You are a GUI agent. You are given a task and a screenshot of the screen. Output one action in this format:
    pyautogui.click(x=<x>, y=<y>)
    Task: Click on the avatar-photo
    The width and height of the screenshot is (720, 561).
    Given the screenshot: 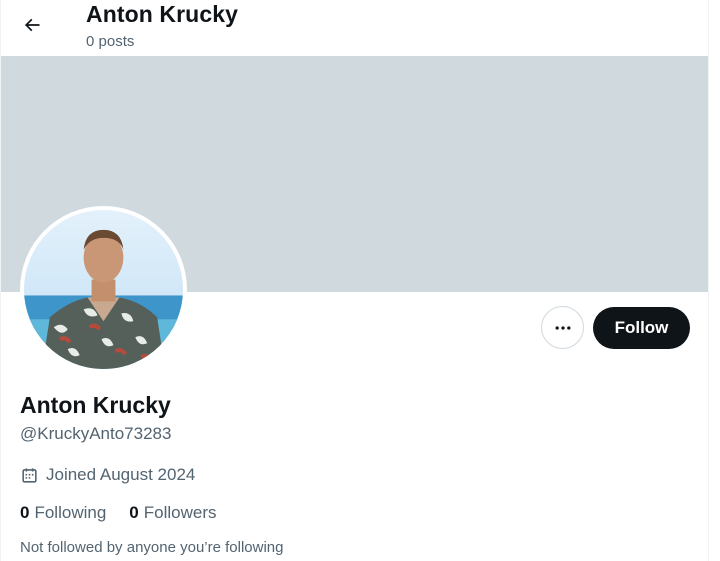 What is the action you would take?
    pyautogui.click(x=103, y=289)
    